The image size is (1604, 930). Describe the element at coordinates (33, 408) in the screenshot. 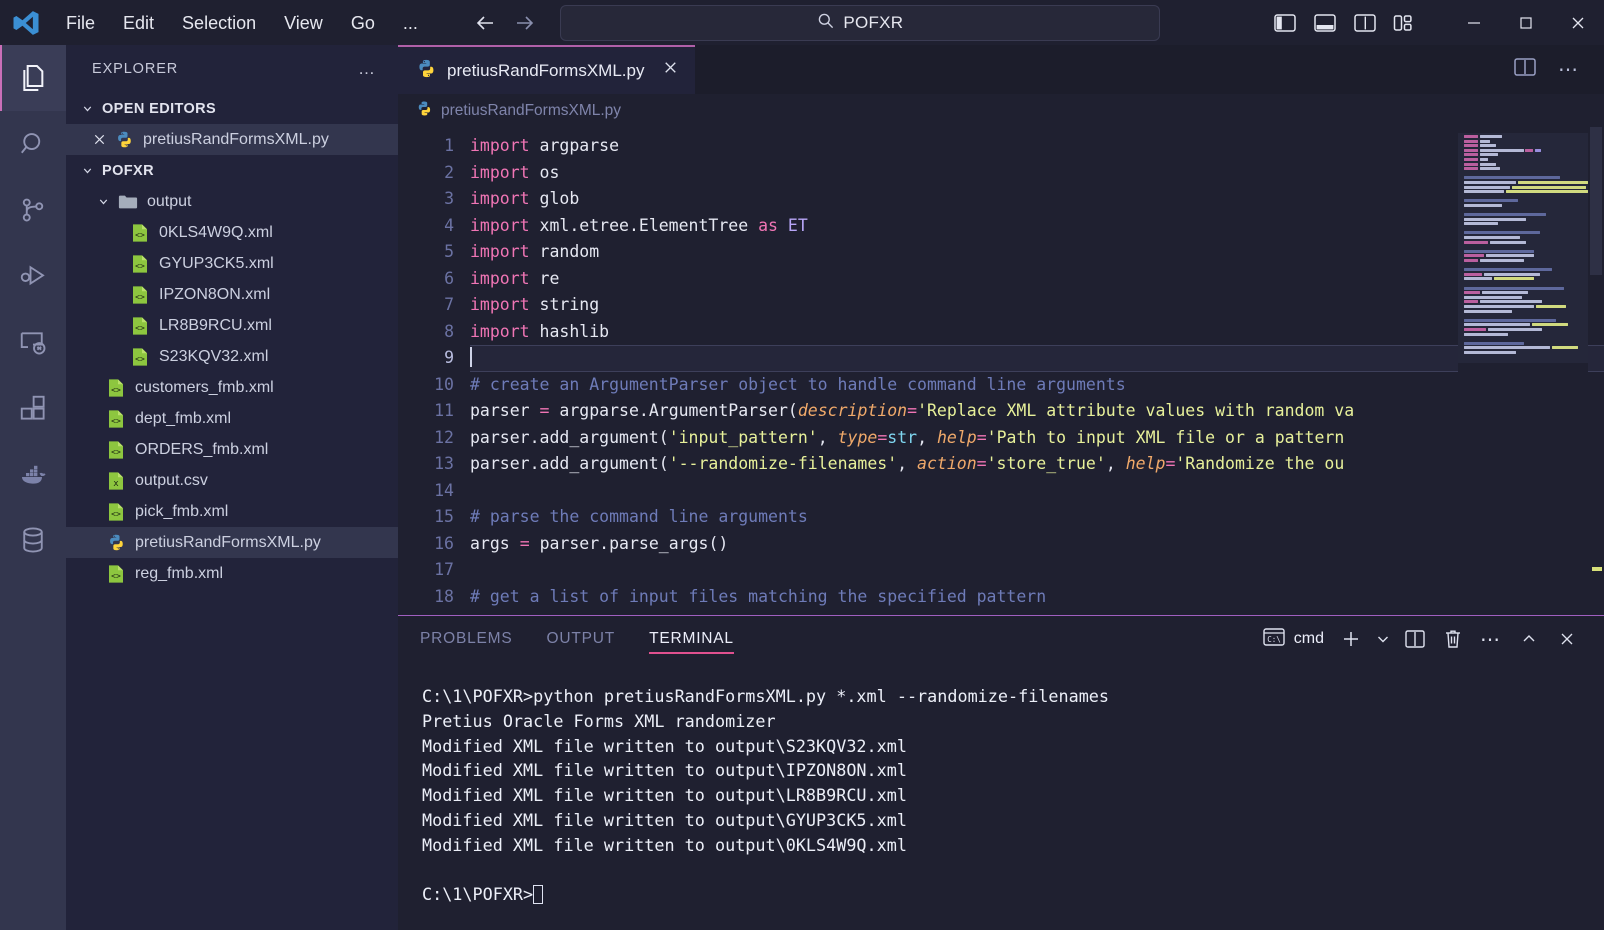

I see `sidebar-item-extensions` at that location.